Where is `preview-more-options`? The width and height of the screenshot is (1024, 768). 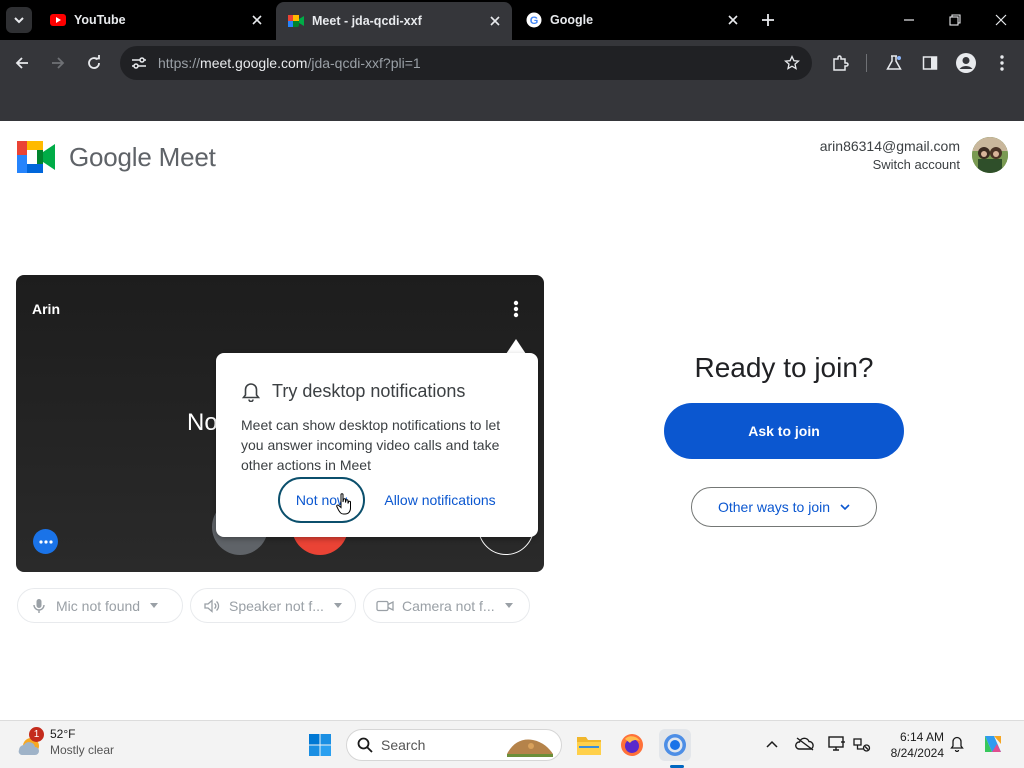
preview-more-options is located at coordinates (516, 309).